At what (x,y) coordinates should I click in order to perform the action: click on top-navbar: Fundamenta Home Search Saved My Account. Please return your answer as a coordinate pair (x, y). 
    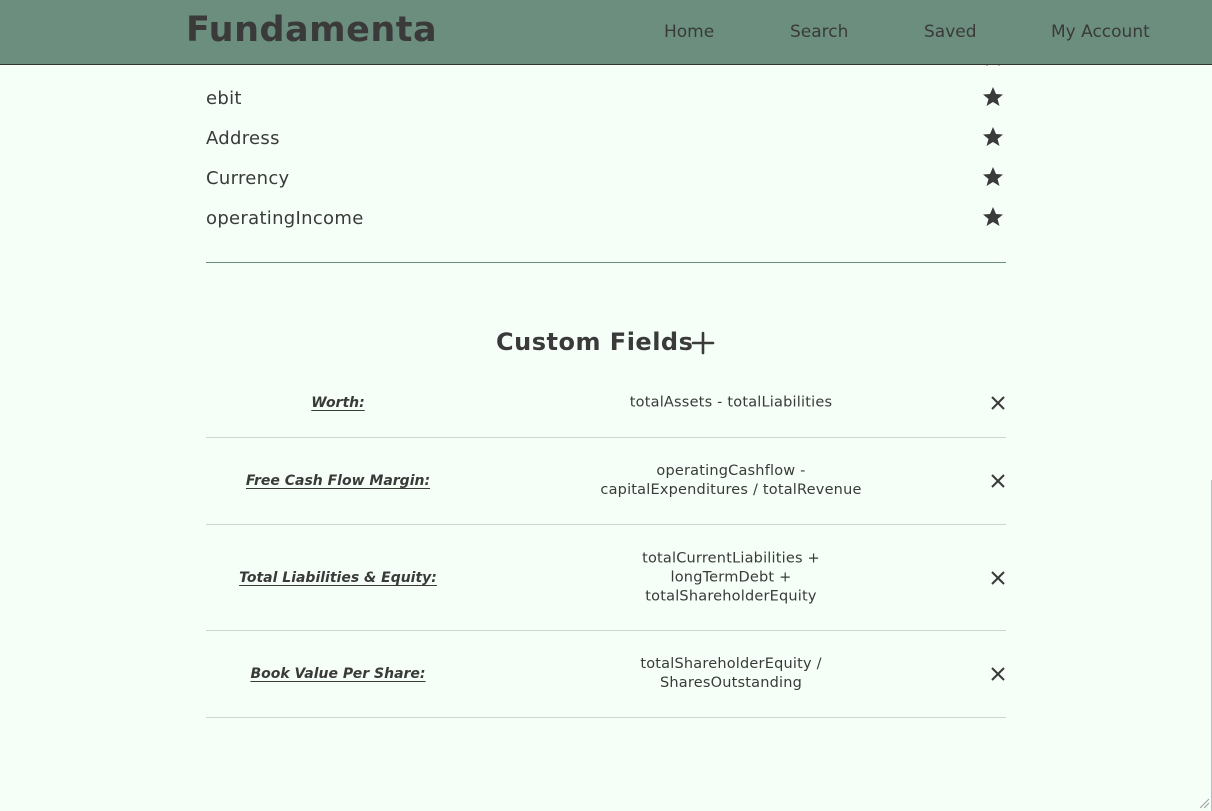
    Looking at the image, I should click on (606, 32).